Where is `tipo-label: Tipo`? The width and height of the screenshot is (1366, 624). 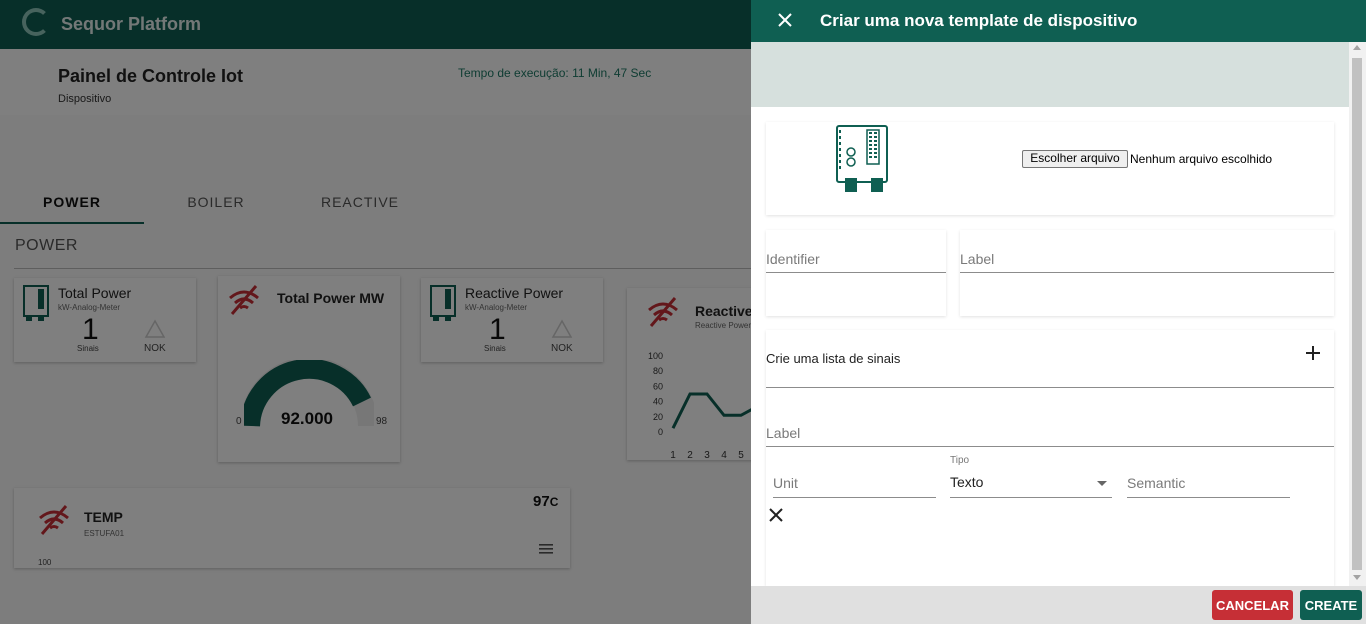 tipo-label: Tipo is located at coordinates (960, 460).